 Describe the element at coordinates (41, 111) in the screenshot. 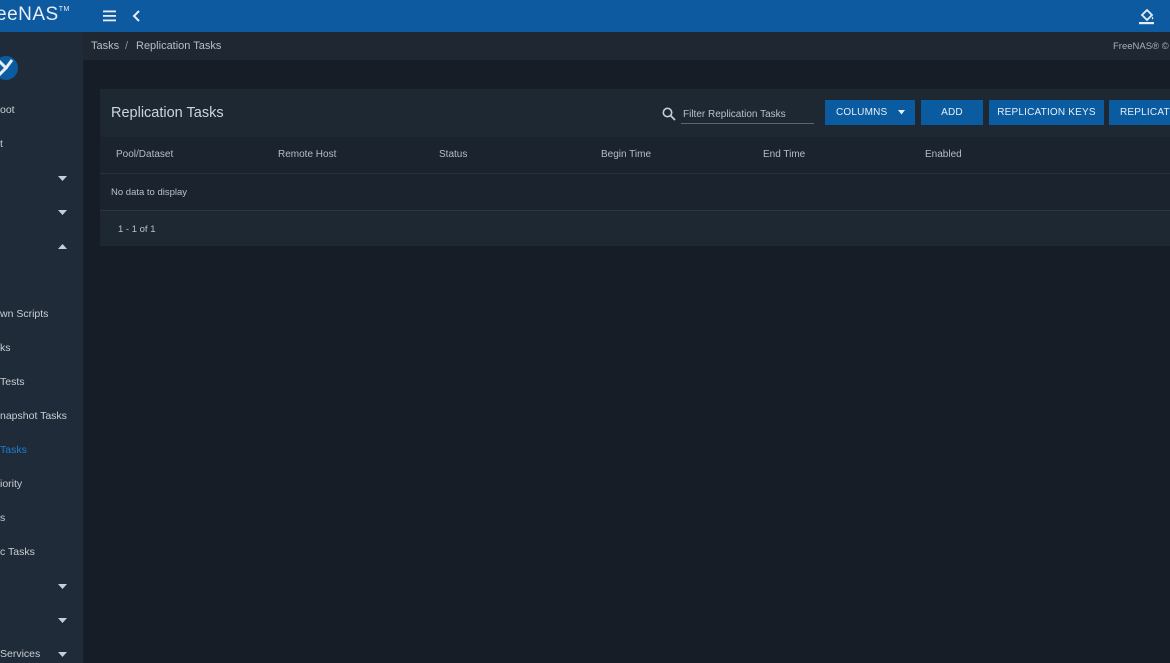

I see `sidebar-item-reboot: oot` at that location.